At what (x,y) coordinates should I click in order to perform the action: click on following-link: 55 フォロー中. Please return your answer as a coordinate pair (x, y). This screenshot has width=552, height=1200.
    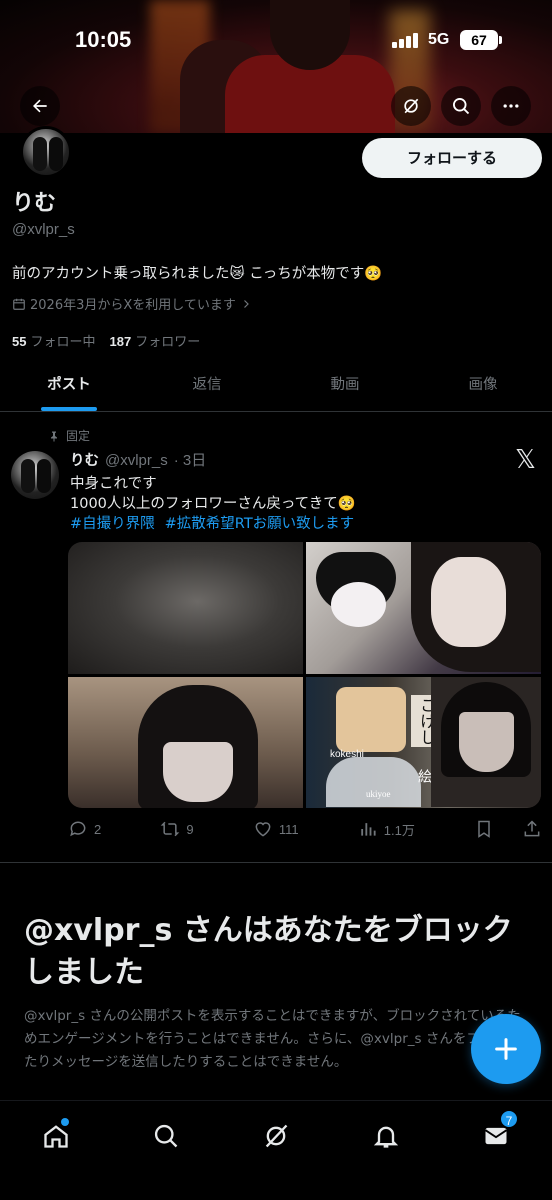
    Looking at the image, I should click on (53, 340).